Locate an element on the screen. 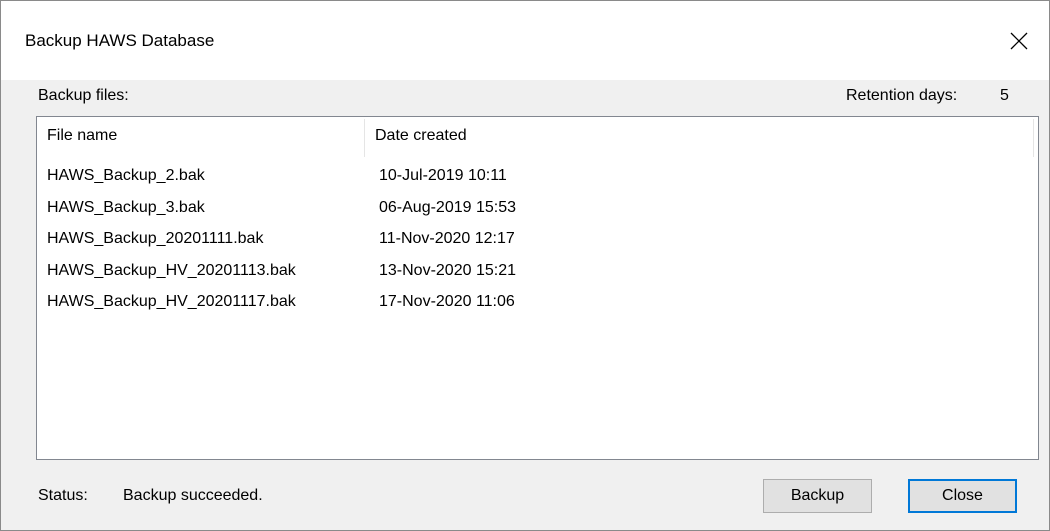 Image resolution: width=1050 pixels, height=531 pixels. retention-days-label: Retention days: is located at coordinates (902, 95).